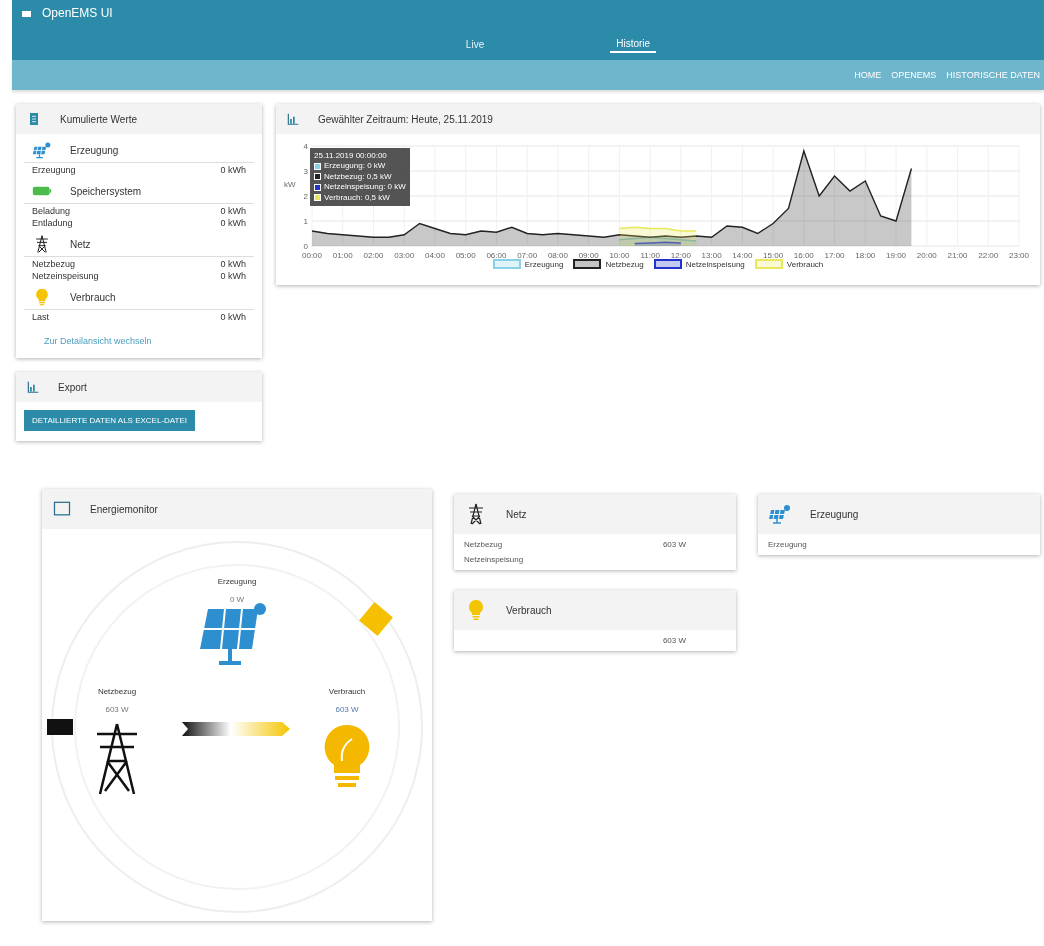 The width and height of the screenshot is (1044, 946). I want to click on card-title: Export, so click(72, 387).